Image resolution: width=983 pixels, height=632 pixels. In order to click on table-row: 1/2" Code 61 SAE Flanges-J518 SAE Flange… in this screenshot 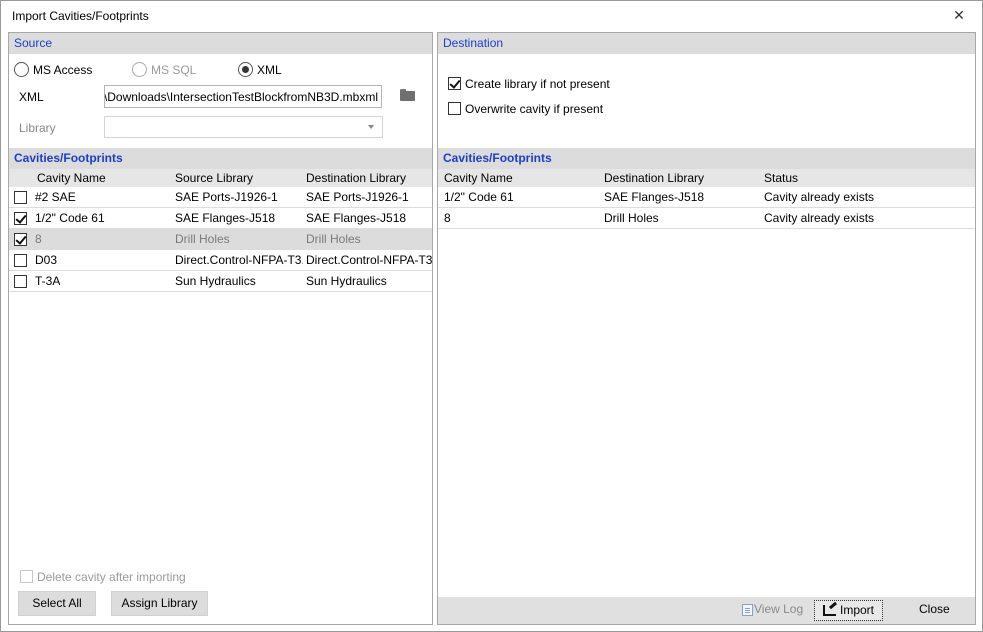, I will do `click(220, 218)`.